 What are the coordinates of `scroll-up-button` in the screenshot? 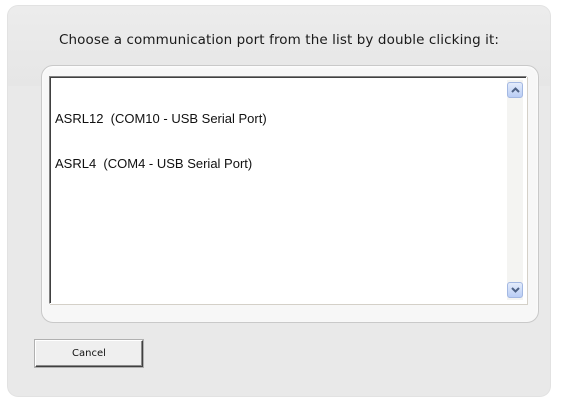 It's located at (515, 90).